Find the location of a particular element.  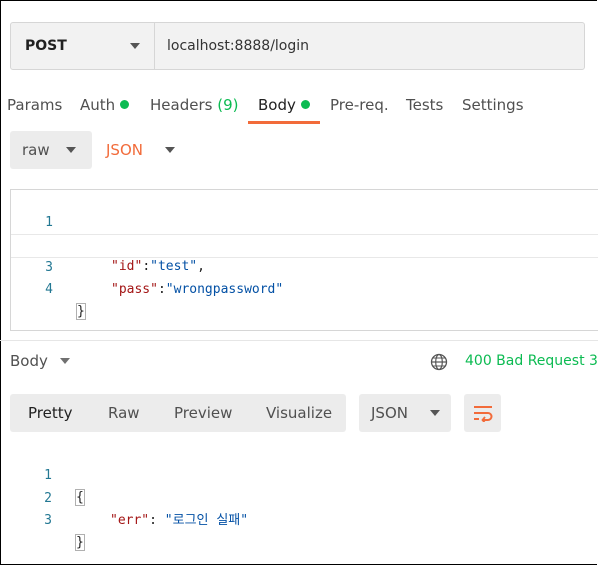

json-key: "pass" is located at coordinates (134, 289).